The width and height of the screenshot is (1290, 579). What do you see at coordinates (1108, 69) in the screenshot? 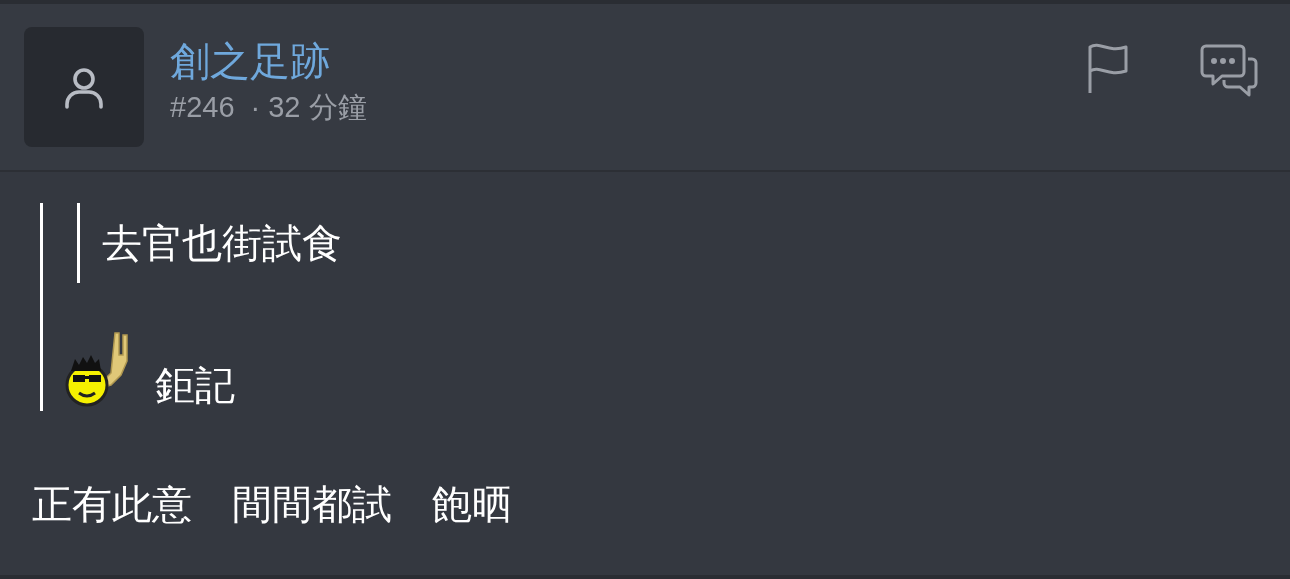
I see `flag-icon` at bounding box center [1108, 69].